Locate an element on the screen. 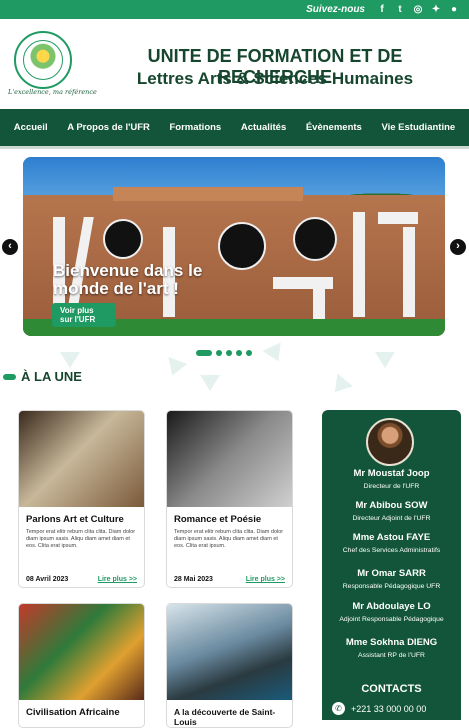 The height and width of the screenshot is (728, 469). nav-item-vie-estudiantine: Vie Estudiantine is located at coordinates (418, 127).